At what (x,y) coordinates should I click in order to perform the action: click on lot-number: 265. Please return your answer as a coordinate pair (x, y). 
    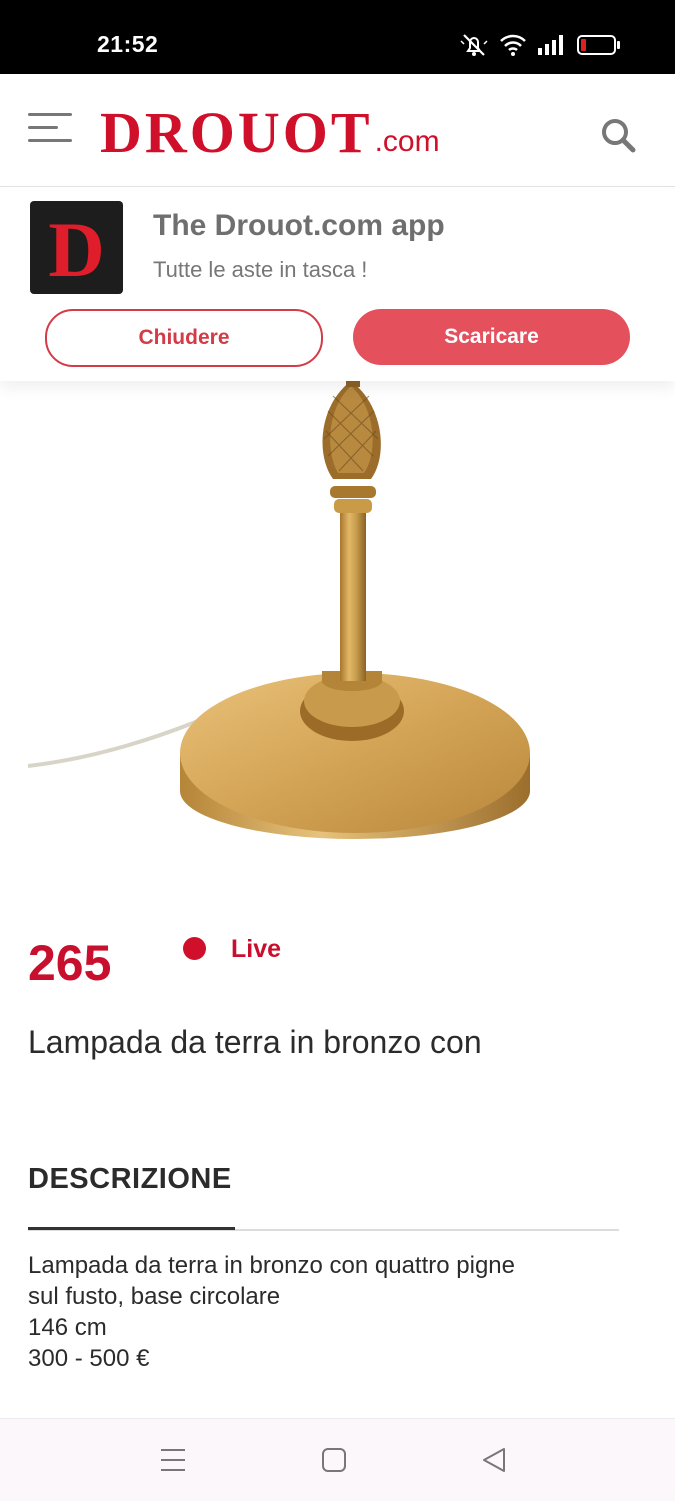
    Looking at the image, I should click on (70, 963).